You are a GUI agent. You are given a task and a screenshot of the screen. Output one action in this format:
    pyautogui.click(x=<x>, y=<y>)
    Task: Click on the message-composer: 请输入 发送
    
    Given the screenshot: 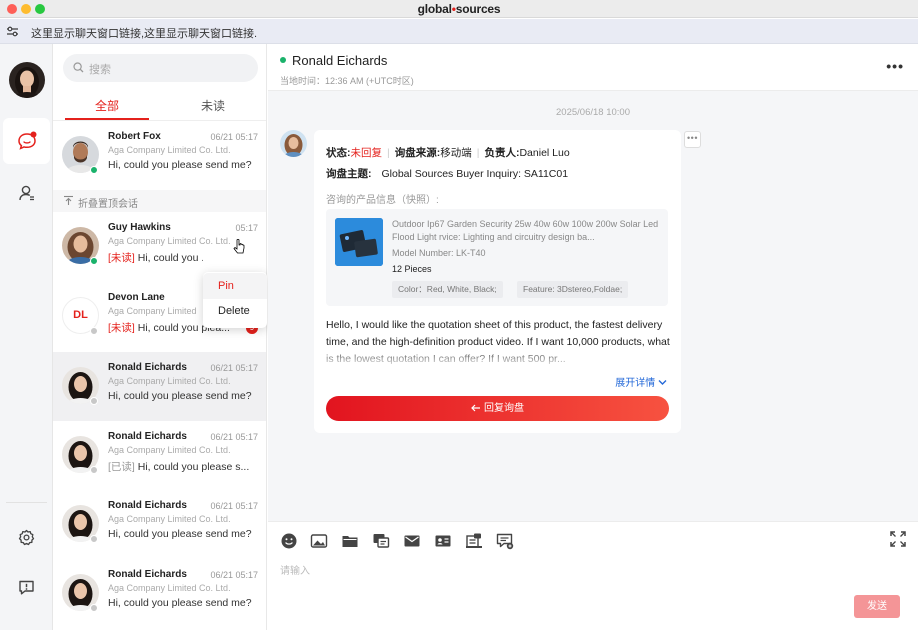 What is the action you would take?
    pyautogui.click(x=593, y=575)
    